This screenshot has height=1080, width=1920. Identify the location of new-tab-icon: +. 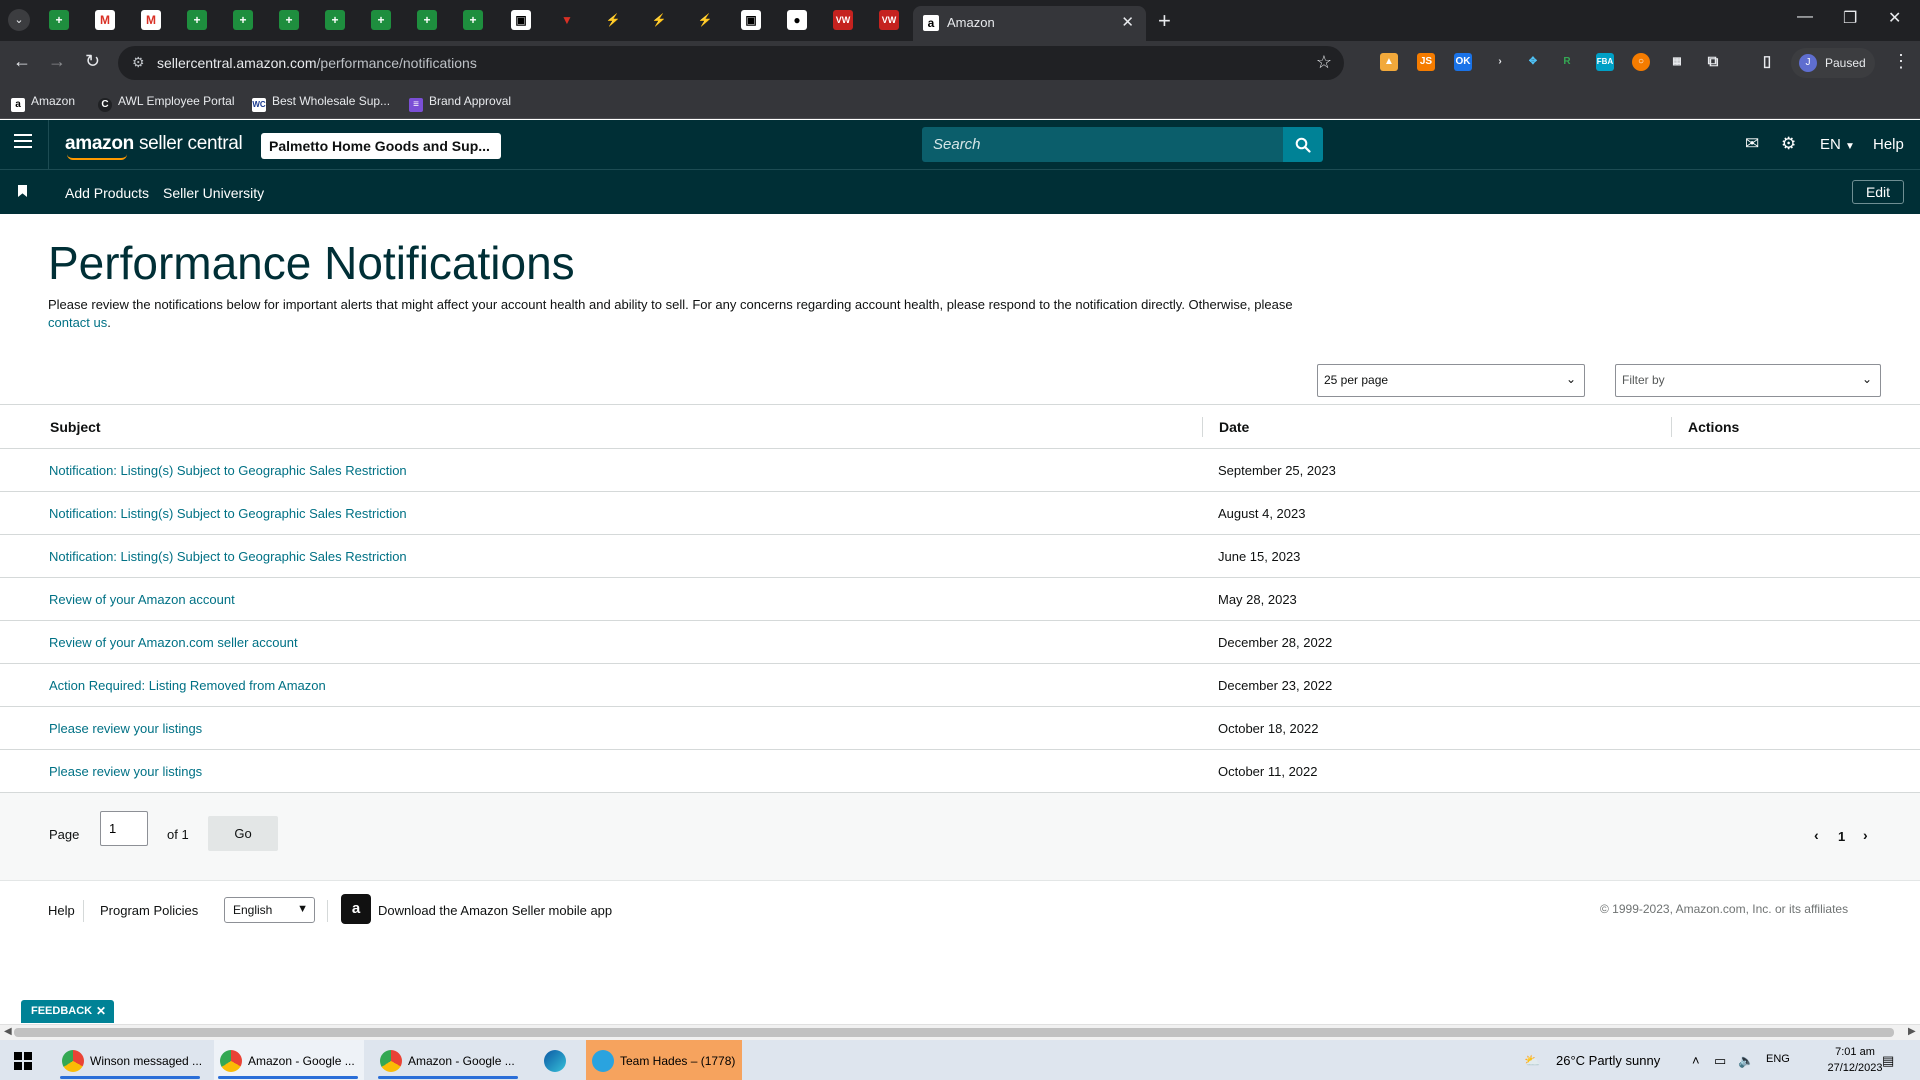
(1164, 21).